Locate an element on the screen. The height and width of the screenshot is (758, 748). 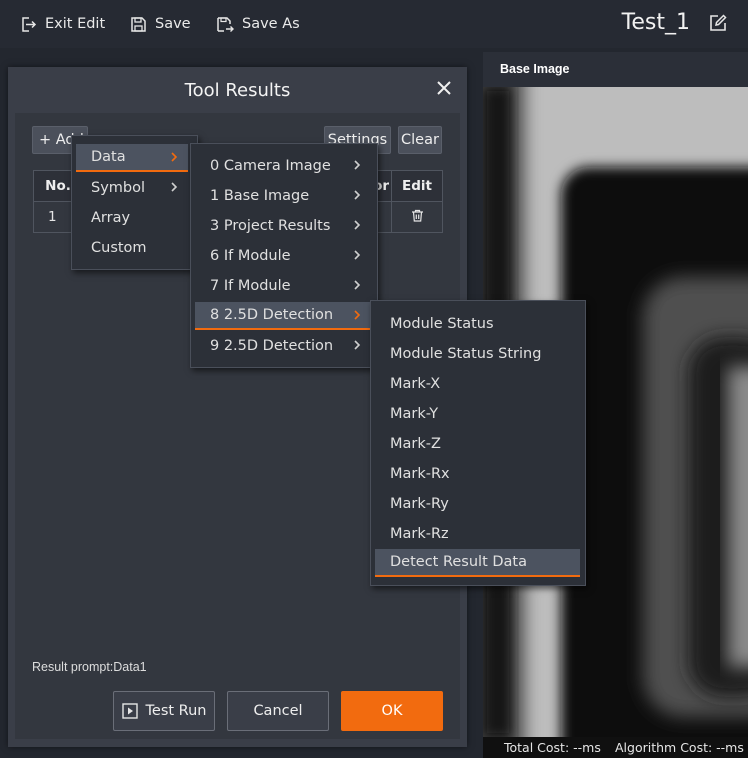
submenu-item-1-base-image: 1 Base Image is located at coordinates (283, 196).